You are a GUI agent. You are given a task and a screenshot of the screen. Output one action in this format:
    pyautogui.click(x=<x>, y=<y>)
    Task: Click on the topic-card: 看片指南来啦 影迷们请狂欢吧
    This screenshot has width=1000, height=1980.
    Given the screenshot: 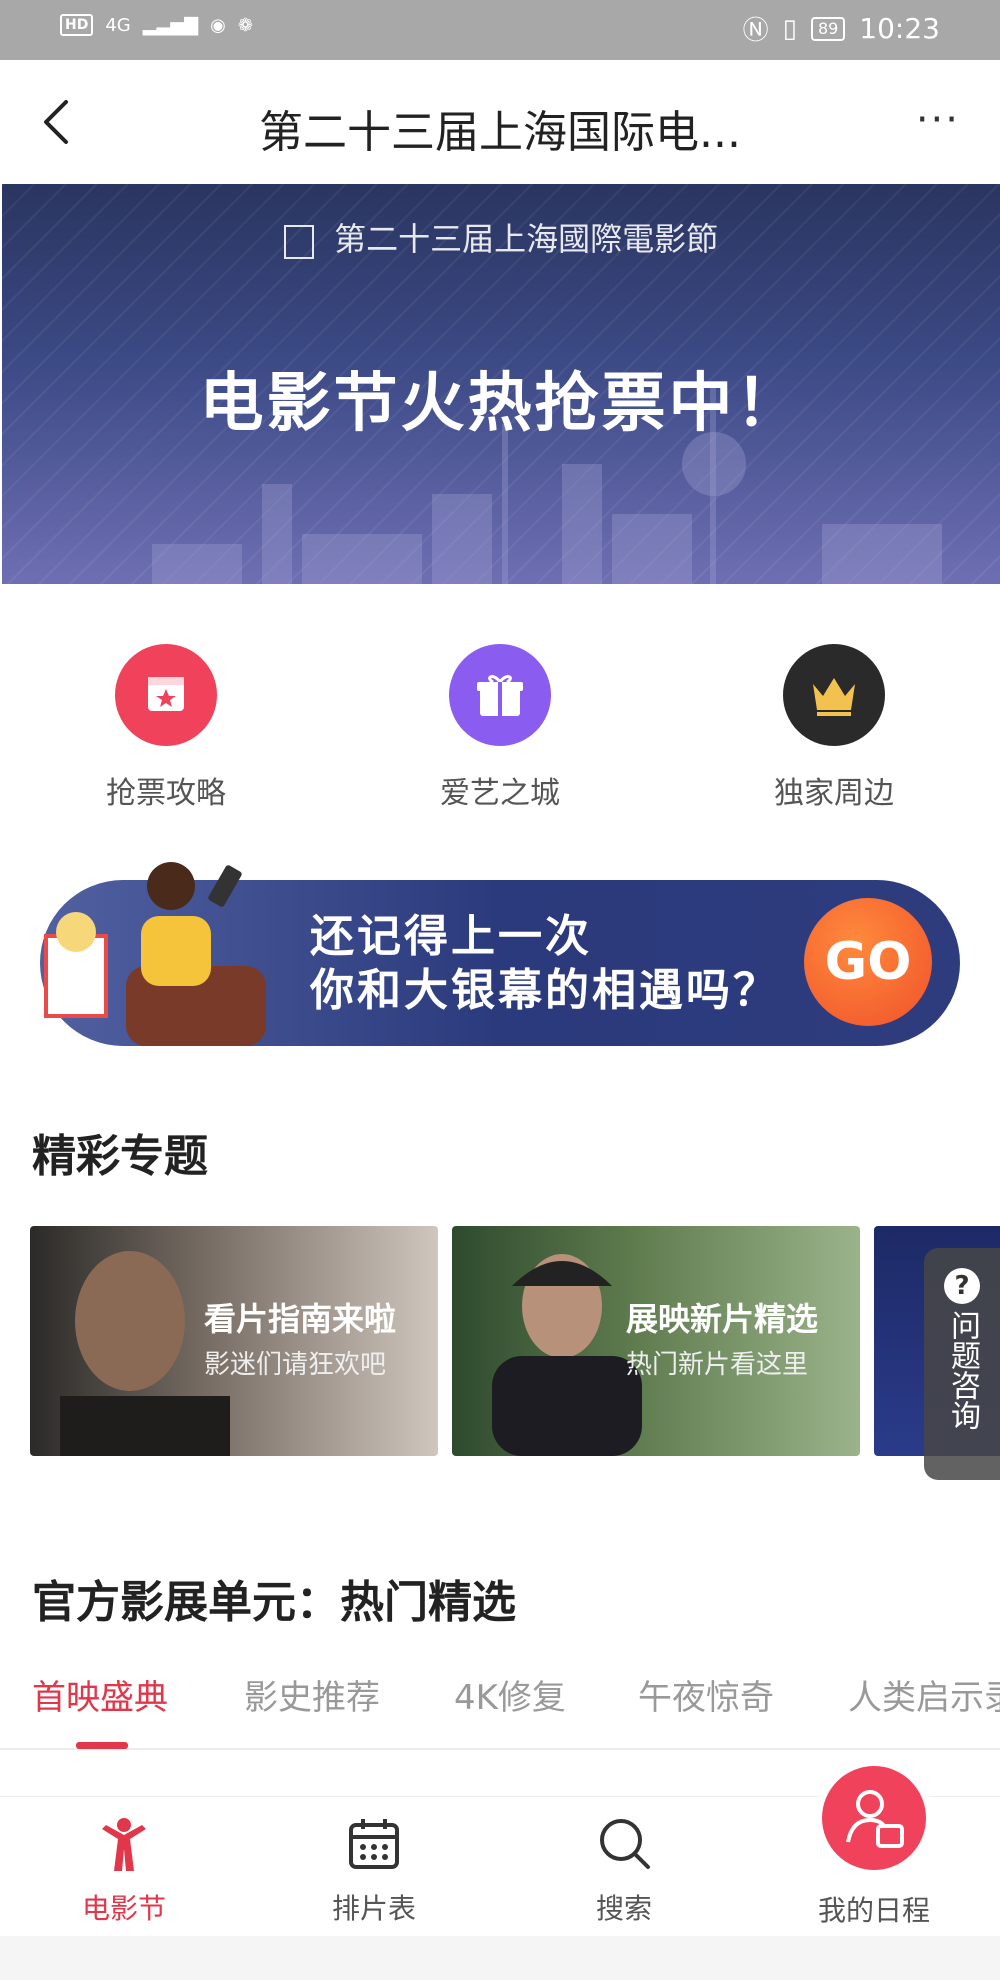 What is the action you would take?
    pyautogui.click(x=234, y=1341)
    